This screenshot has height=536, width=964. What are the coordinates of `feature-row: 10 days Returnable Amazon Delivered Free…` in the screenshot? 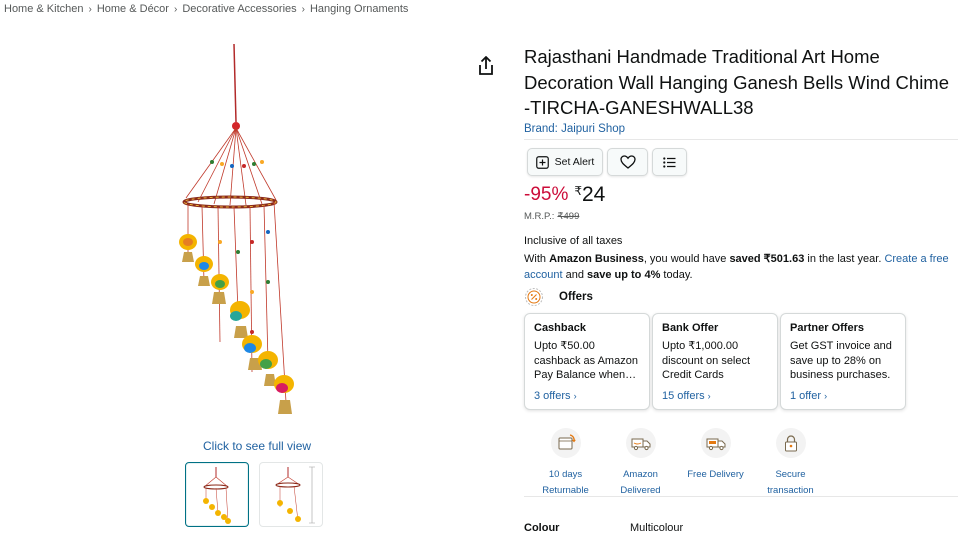 It's located at (678, 463).